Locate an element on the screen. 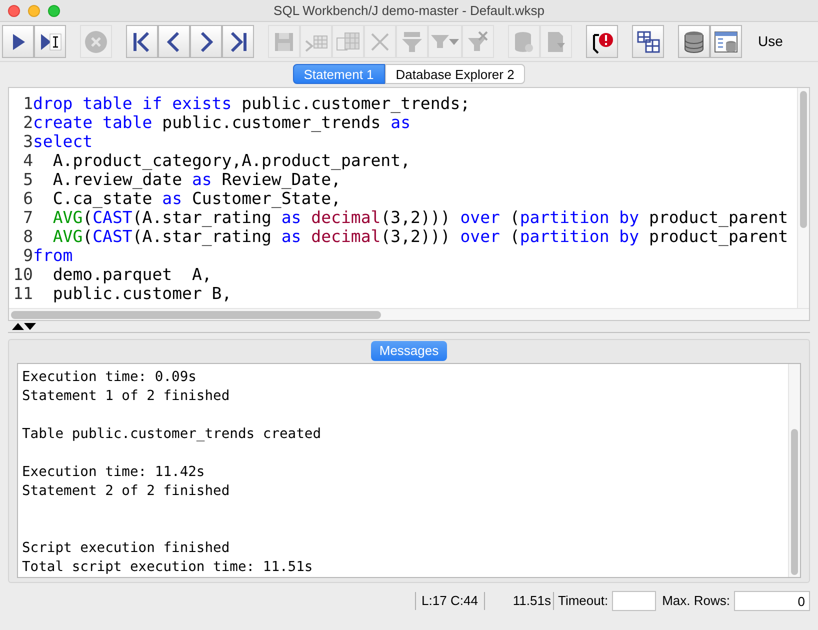 The width and height of the screenshot is (818, 630). line-number: 11 is located at coordinates (22, 293).